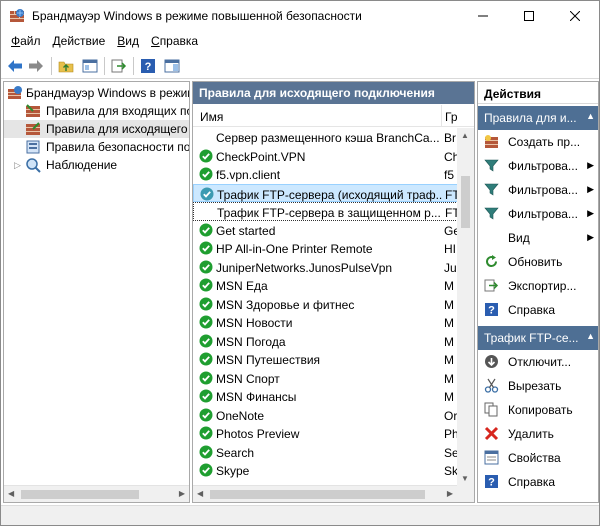  I want to click on back-button, so click(15, 66).